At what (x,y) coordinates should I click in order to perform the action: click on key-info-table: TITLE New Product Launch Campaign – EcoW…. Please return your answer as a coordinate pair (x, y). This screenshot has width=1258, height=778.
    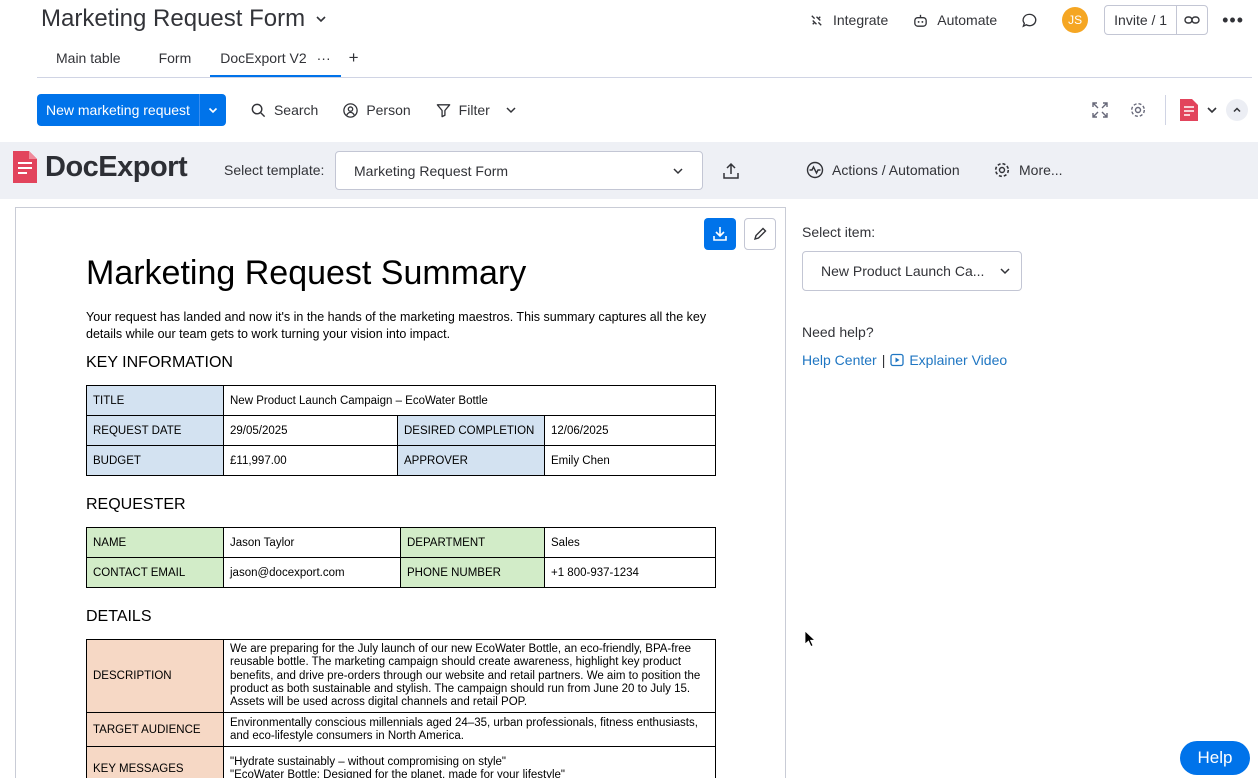
    Looking at the image, I should click on (401, 430).